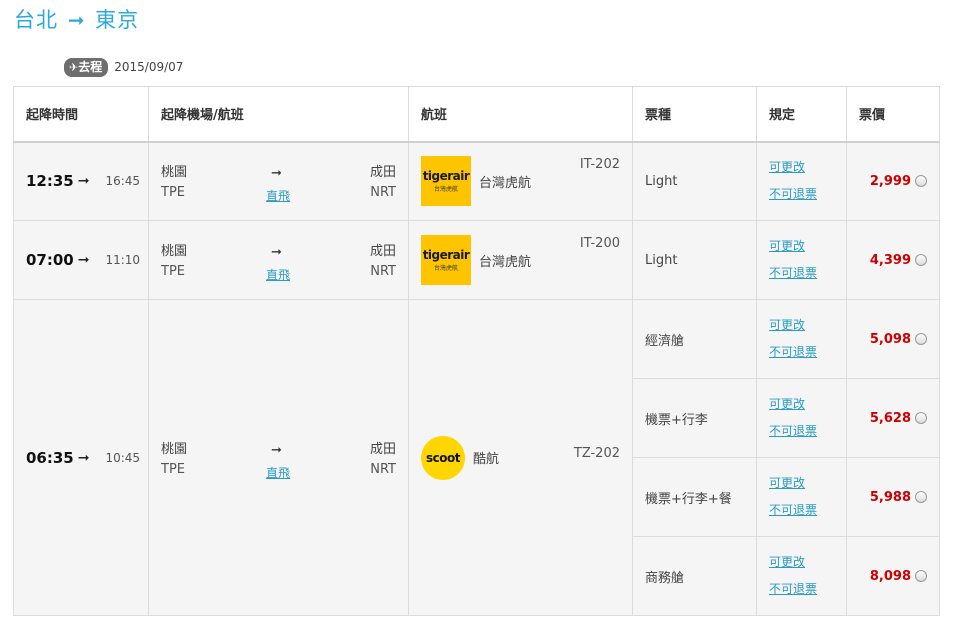 This screenshot has width=955, height=640. I want to click on plane-icon: ✈, so click(74, 67).